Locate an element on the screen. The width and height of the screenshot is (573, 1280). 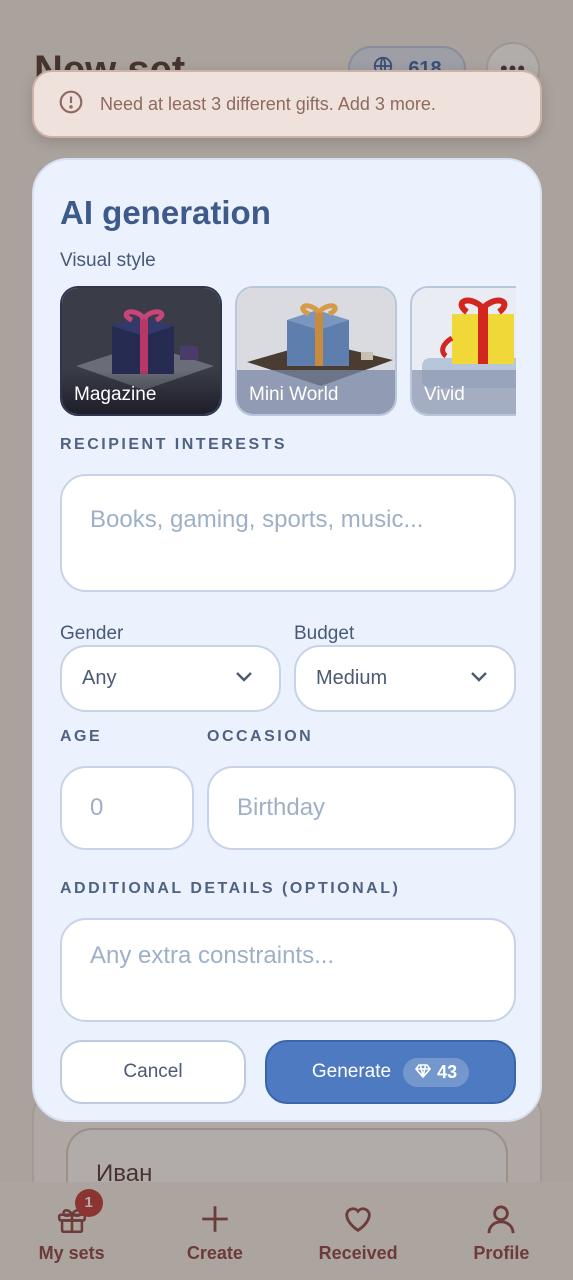
style-label: Vivid is located at coordinates (444, 394).